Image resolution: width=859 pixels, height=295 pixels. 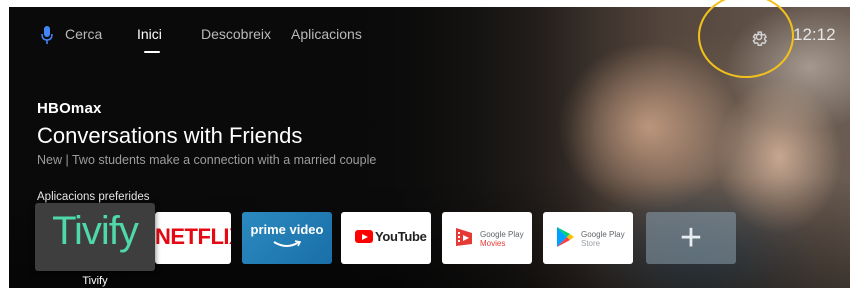 I want to click on google-play-store-line2: Store, so click(x=591, y=243).